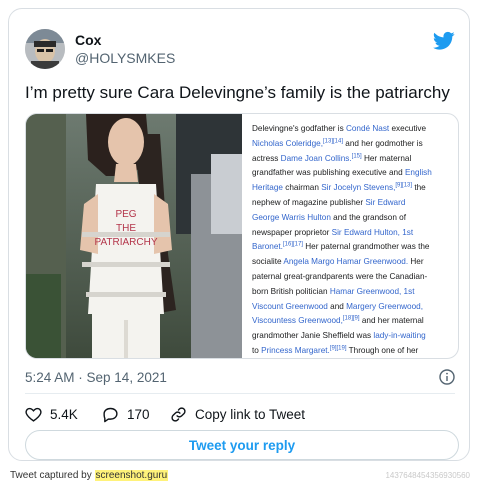 The height and width of the screenshot is (500, 480). What do you see at coordinates (337, 306) in the screenshot?
I see `wiki-text: and` at bounding box center [337, 306].